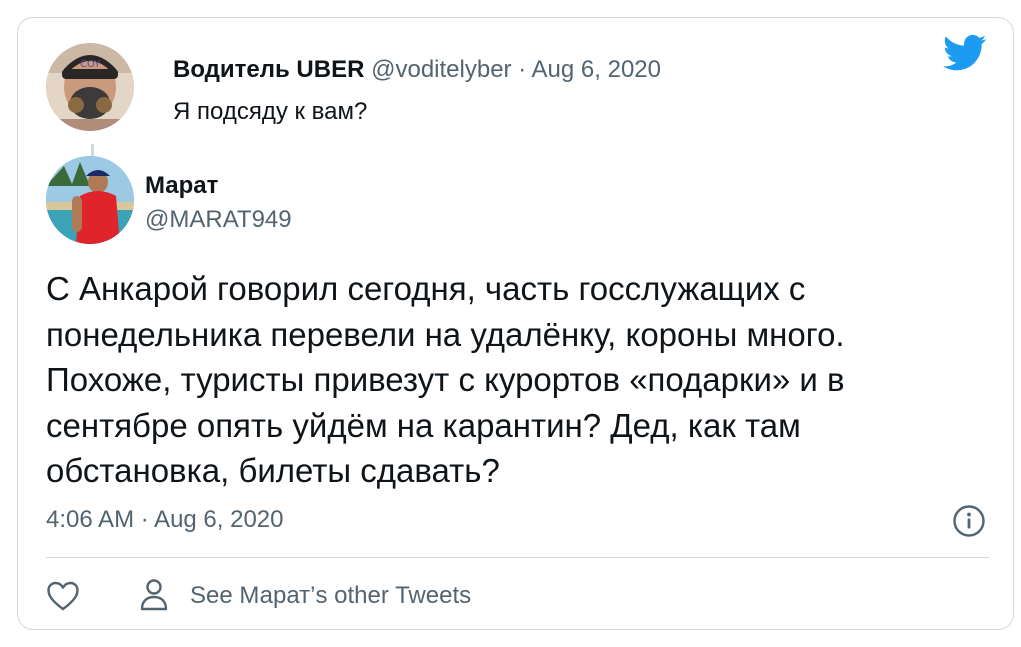 This screenshot has height=647, width=1021. I want to click on main-avatar, so click(90, 200).